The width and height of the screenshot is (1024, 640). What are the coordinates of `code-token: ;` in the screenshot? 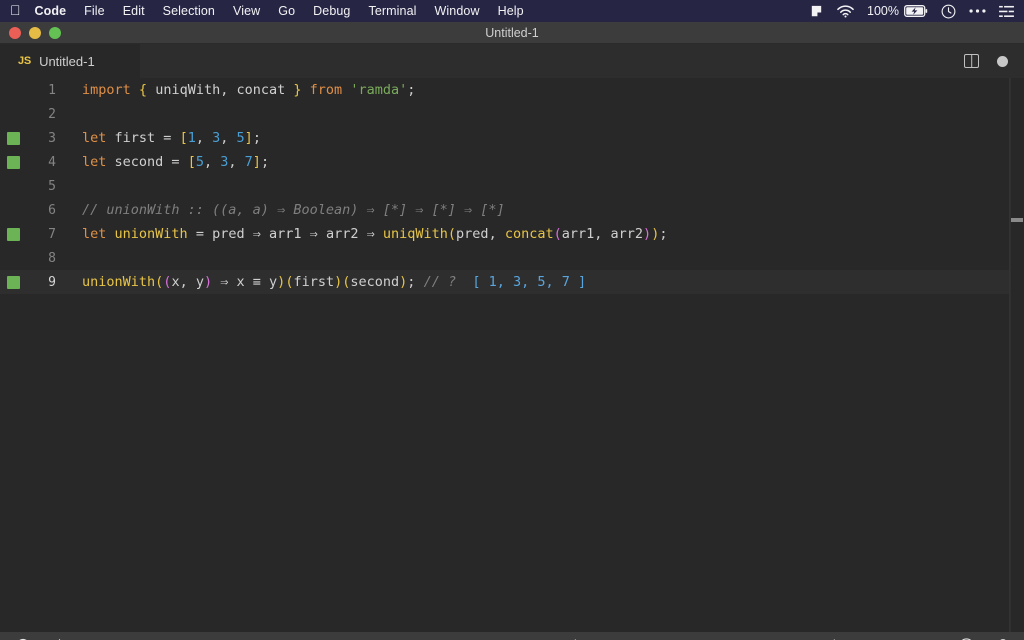 It's located at (663, 234).